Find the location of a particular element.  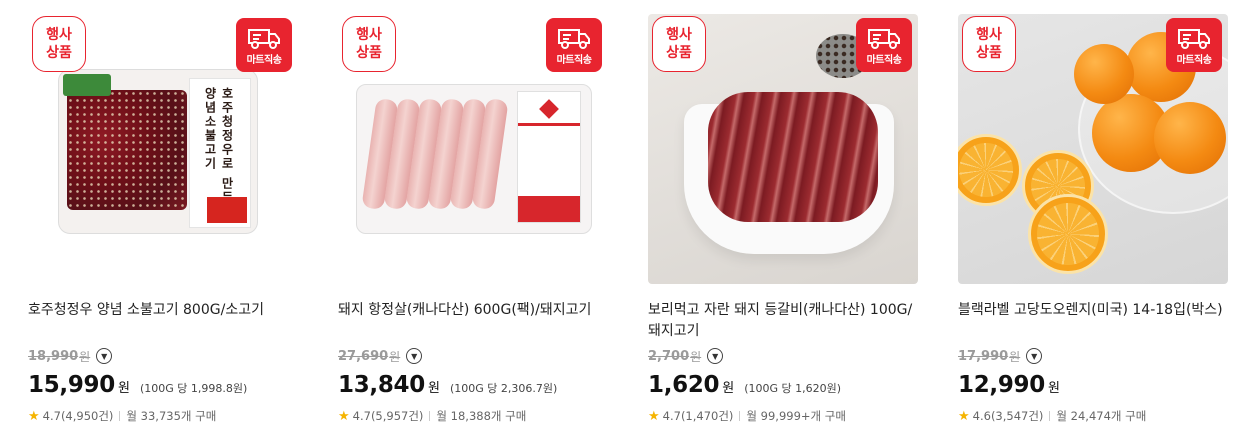

meta-row: ★ 4.7(1,470건) 월 99,999+개 구매 is located at coordinates (747, 416).